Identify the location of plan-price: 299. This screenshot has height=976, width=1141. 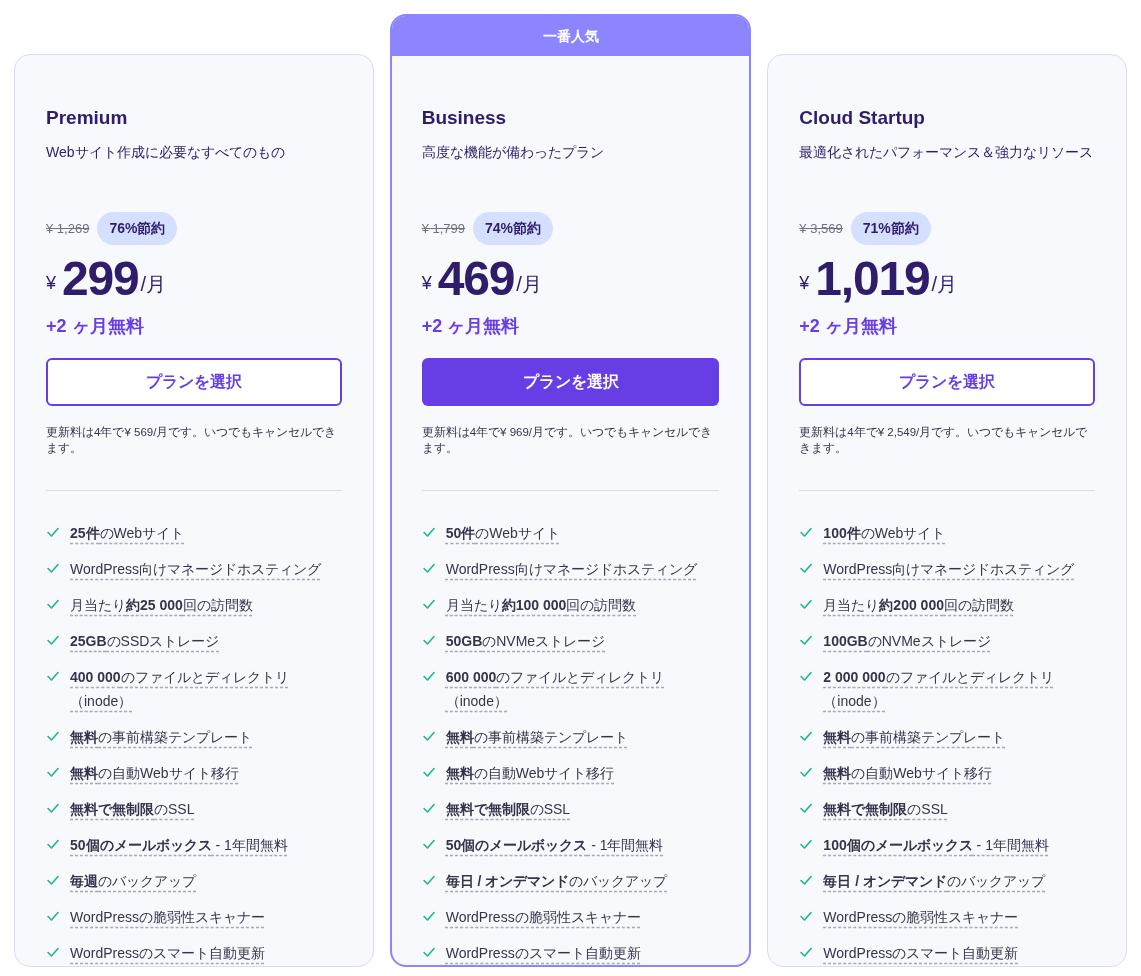
(100, 279).